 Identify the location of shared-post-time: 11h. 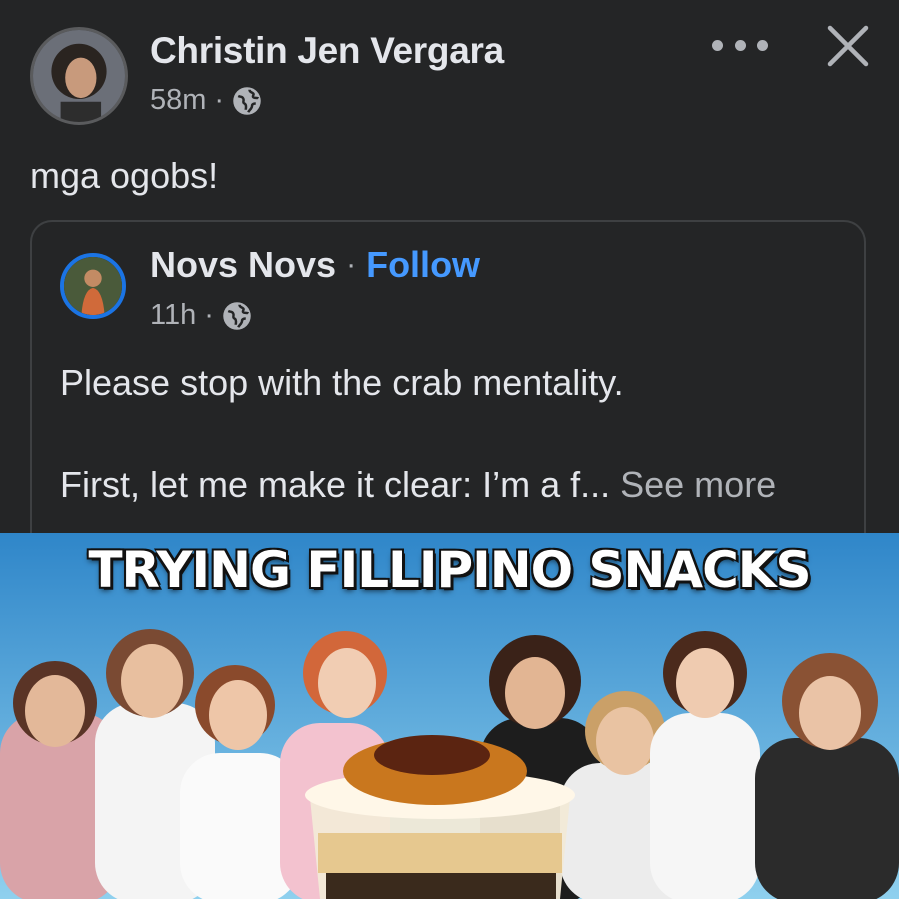
(173, 315).